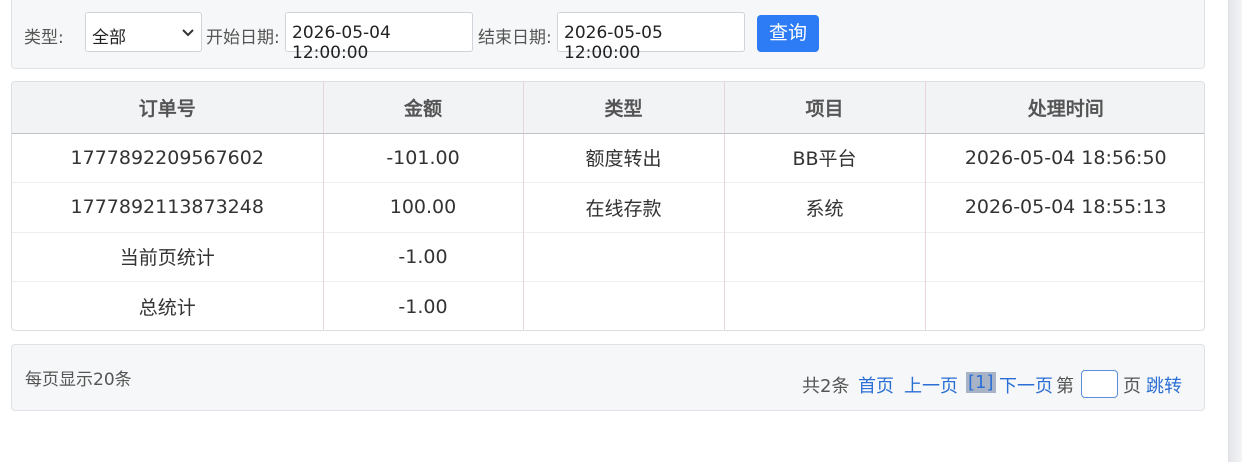 Image resolution: width=1242 pixels, height=462 pixels. What do you see at coordinates (1064, 158) in the screenshot?
I see `time-cell: 2026-05-04 18:56:50` at bounding box center [1064, 158].